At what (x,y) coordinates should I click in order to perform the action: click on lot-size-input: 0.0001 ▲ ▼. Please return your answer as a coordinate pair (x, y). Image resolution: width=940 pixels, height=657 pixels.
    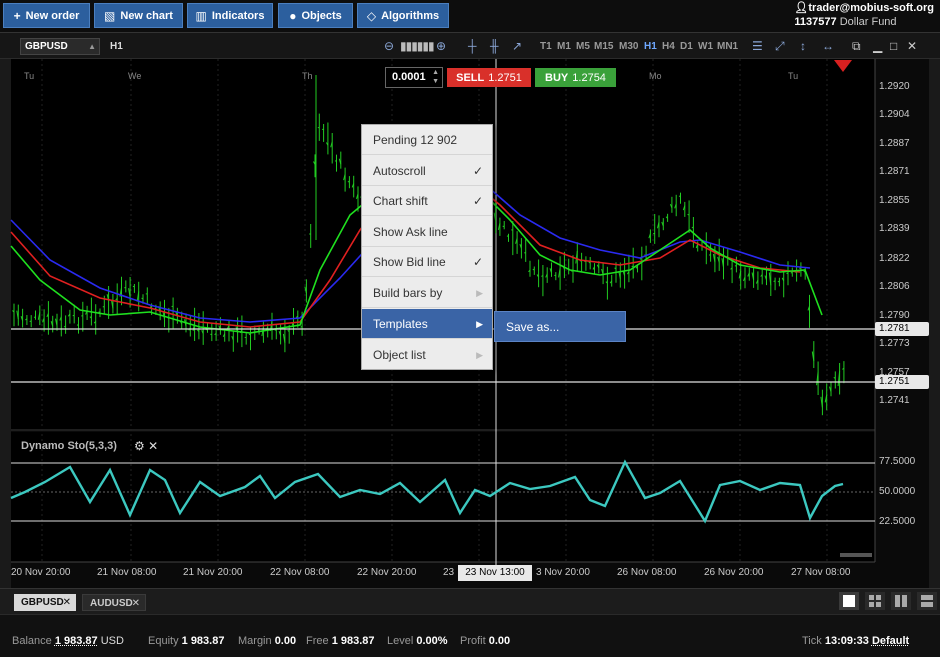
    Looking at the image, I should click on (414, 77).